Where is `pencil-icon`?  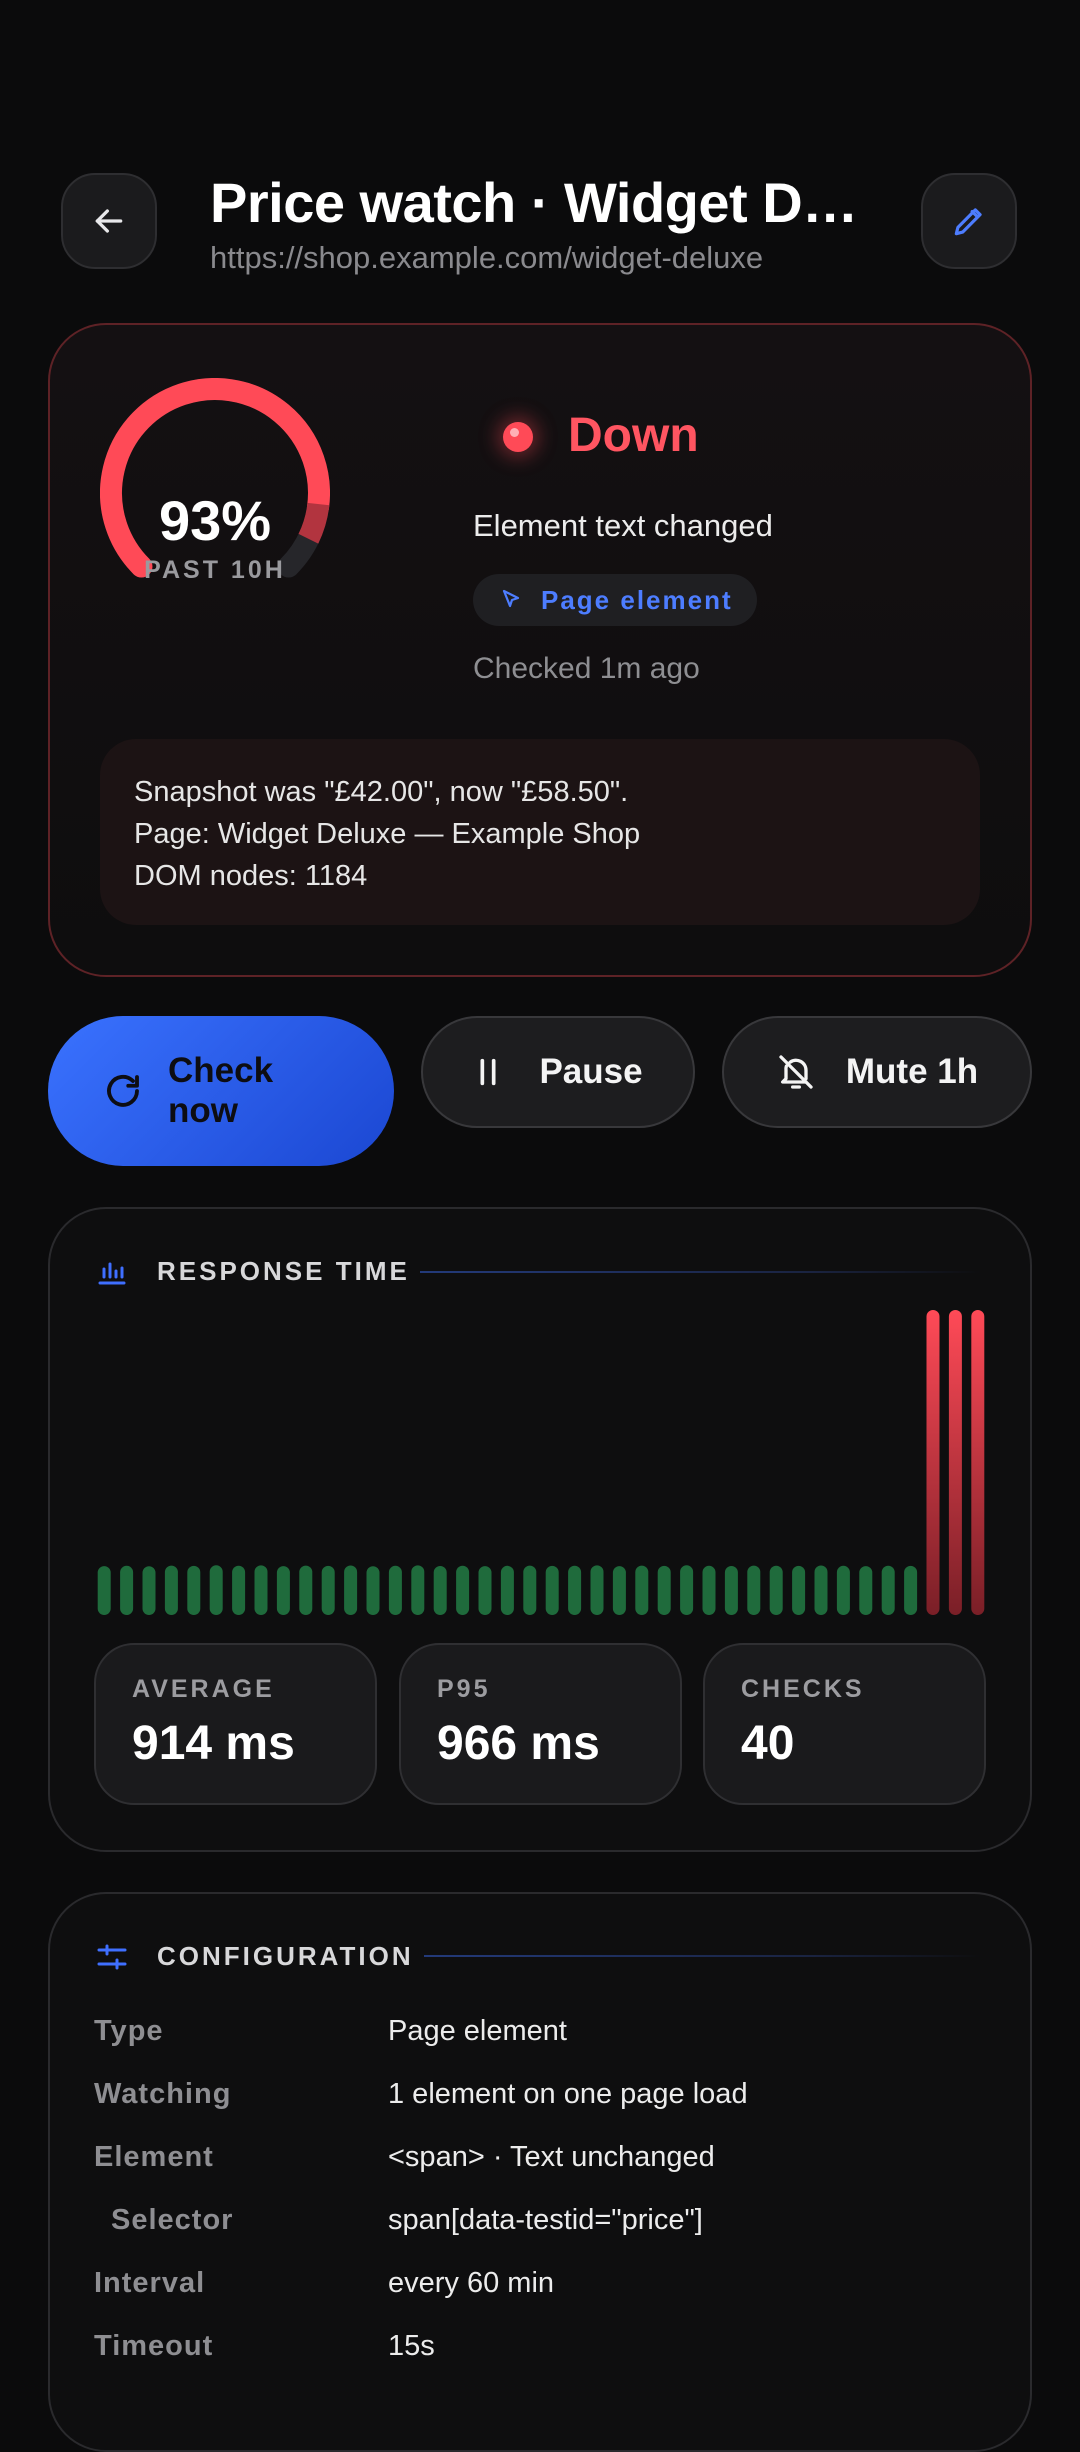
pencil-icon is located at coordinates (968, 222).